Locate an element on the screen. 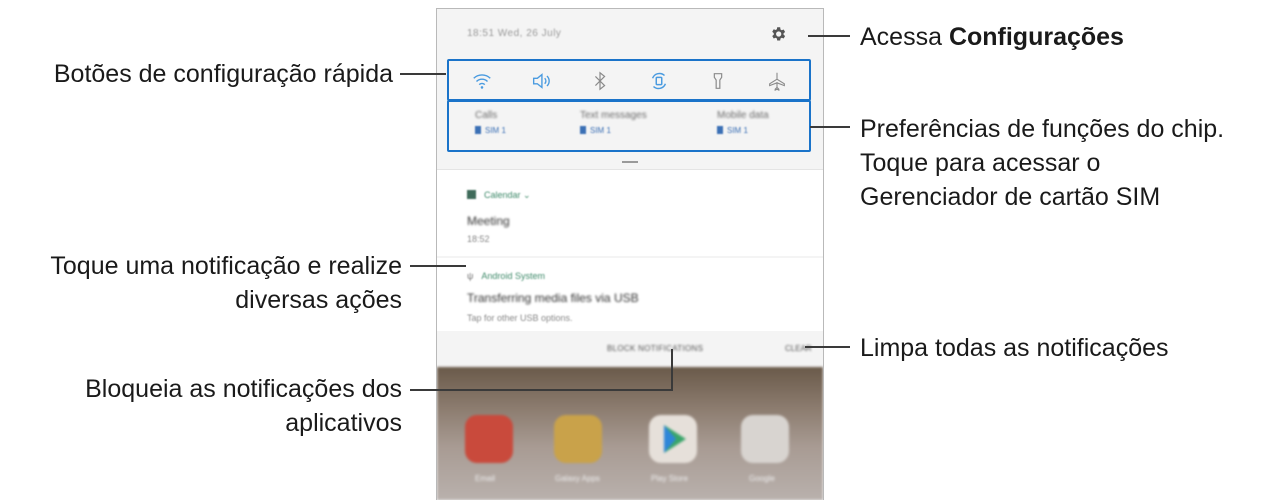  notification-app: ψ Android System is located at coordinates (506, 276).